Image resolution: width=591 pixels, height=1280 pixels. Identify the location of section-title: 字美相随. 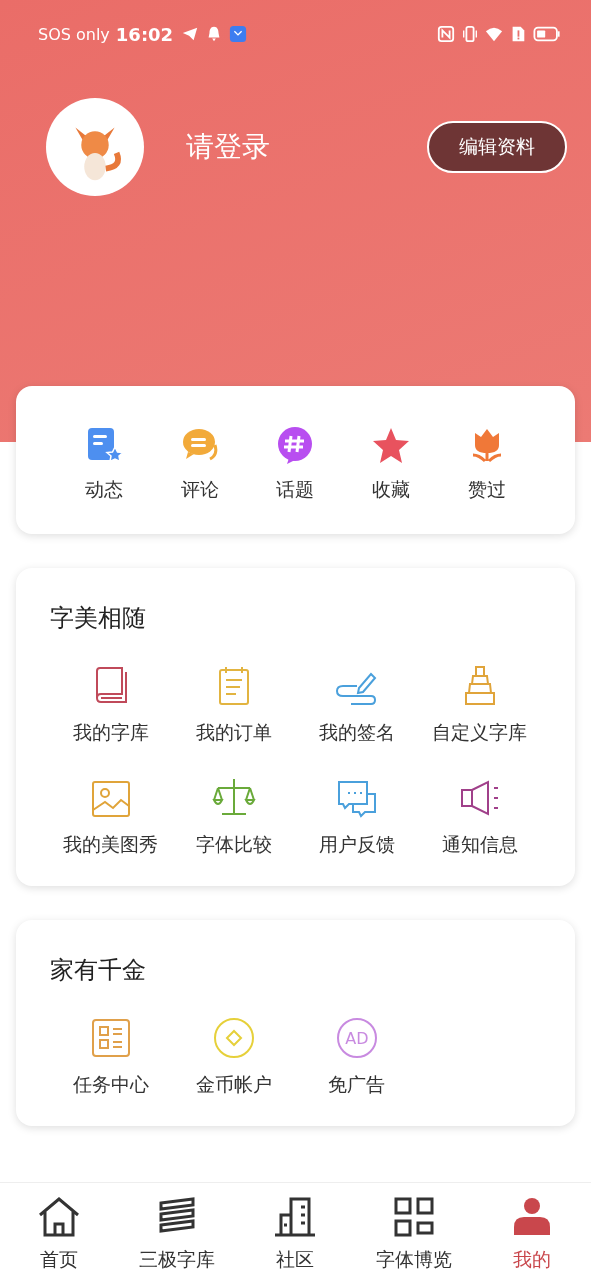
(98, 618).